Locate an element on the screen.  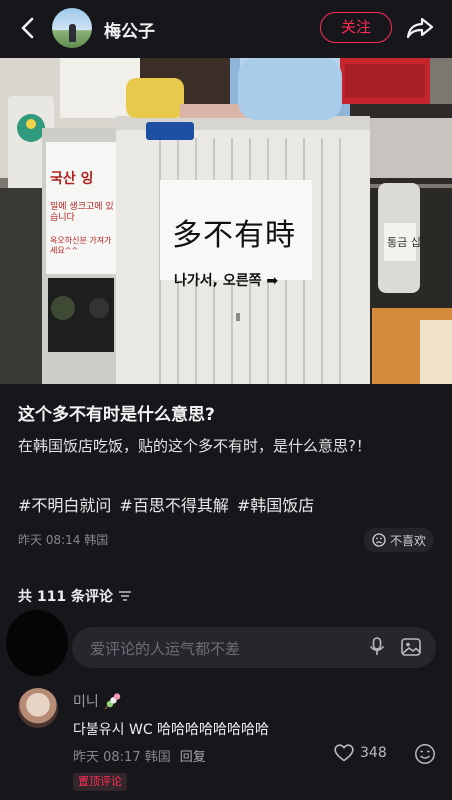
post-tags: #不明白就问 #百思不得其解 #韩国饭店 is located at coordinates (166, 504).